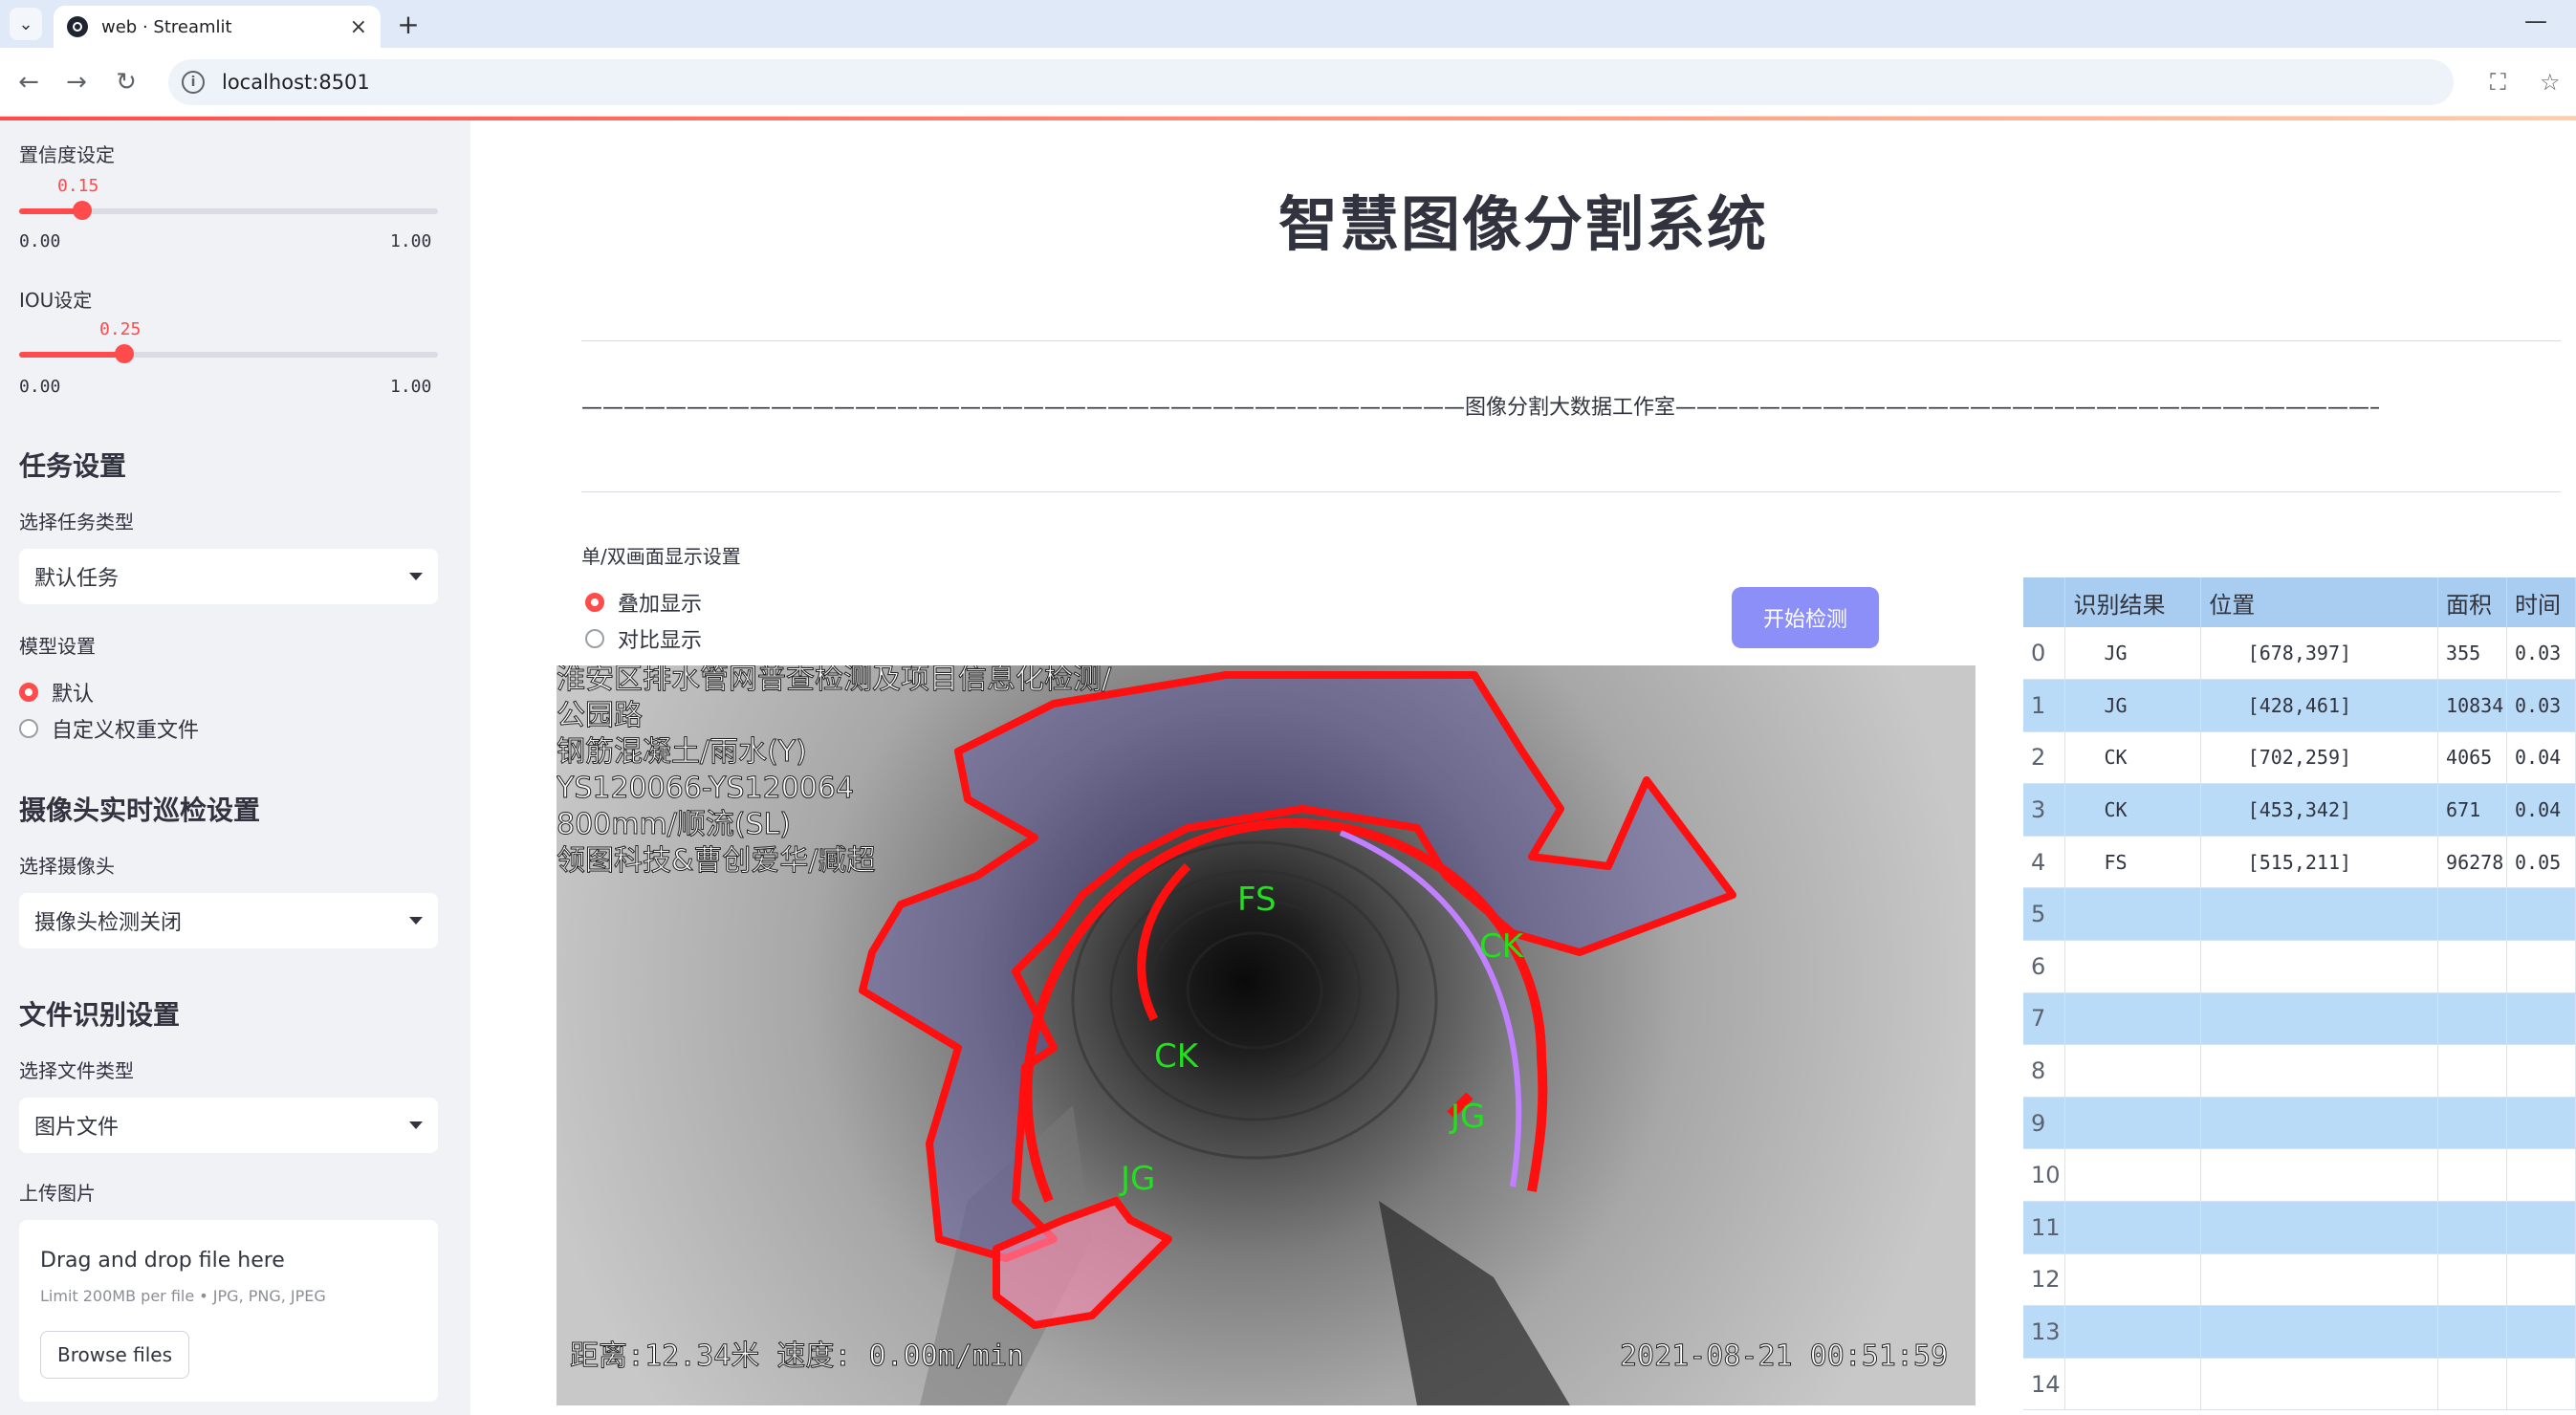 This screenshot has width=2576, height=1415. I want to click on radio-selected-icon, so click(28, 692).